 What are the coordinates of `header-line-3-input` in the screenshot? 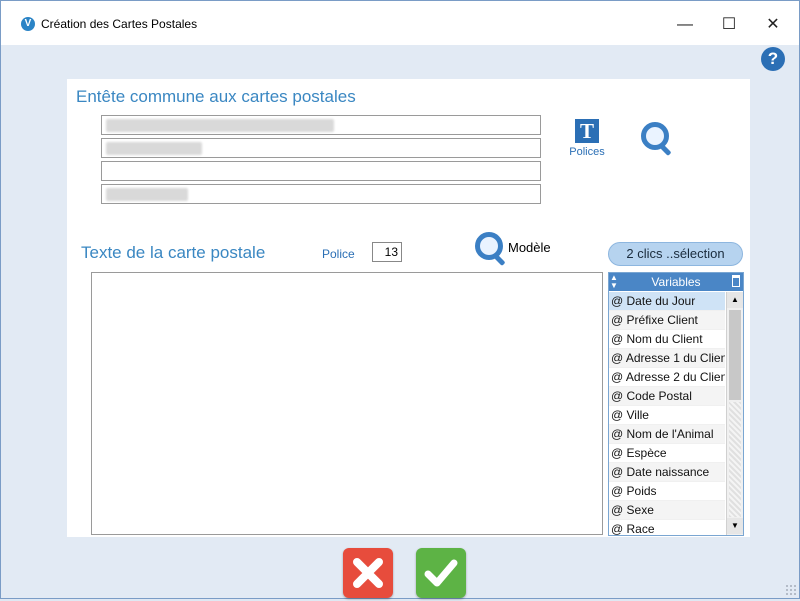 It's located at (321, 171).